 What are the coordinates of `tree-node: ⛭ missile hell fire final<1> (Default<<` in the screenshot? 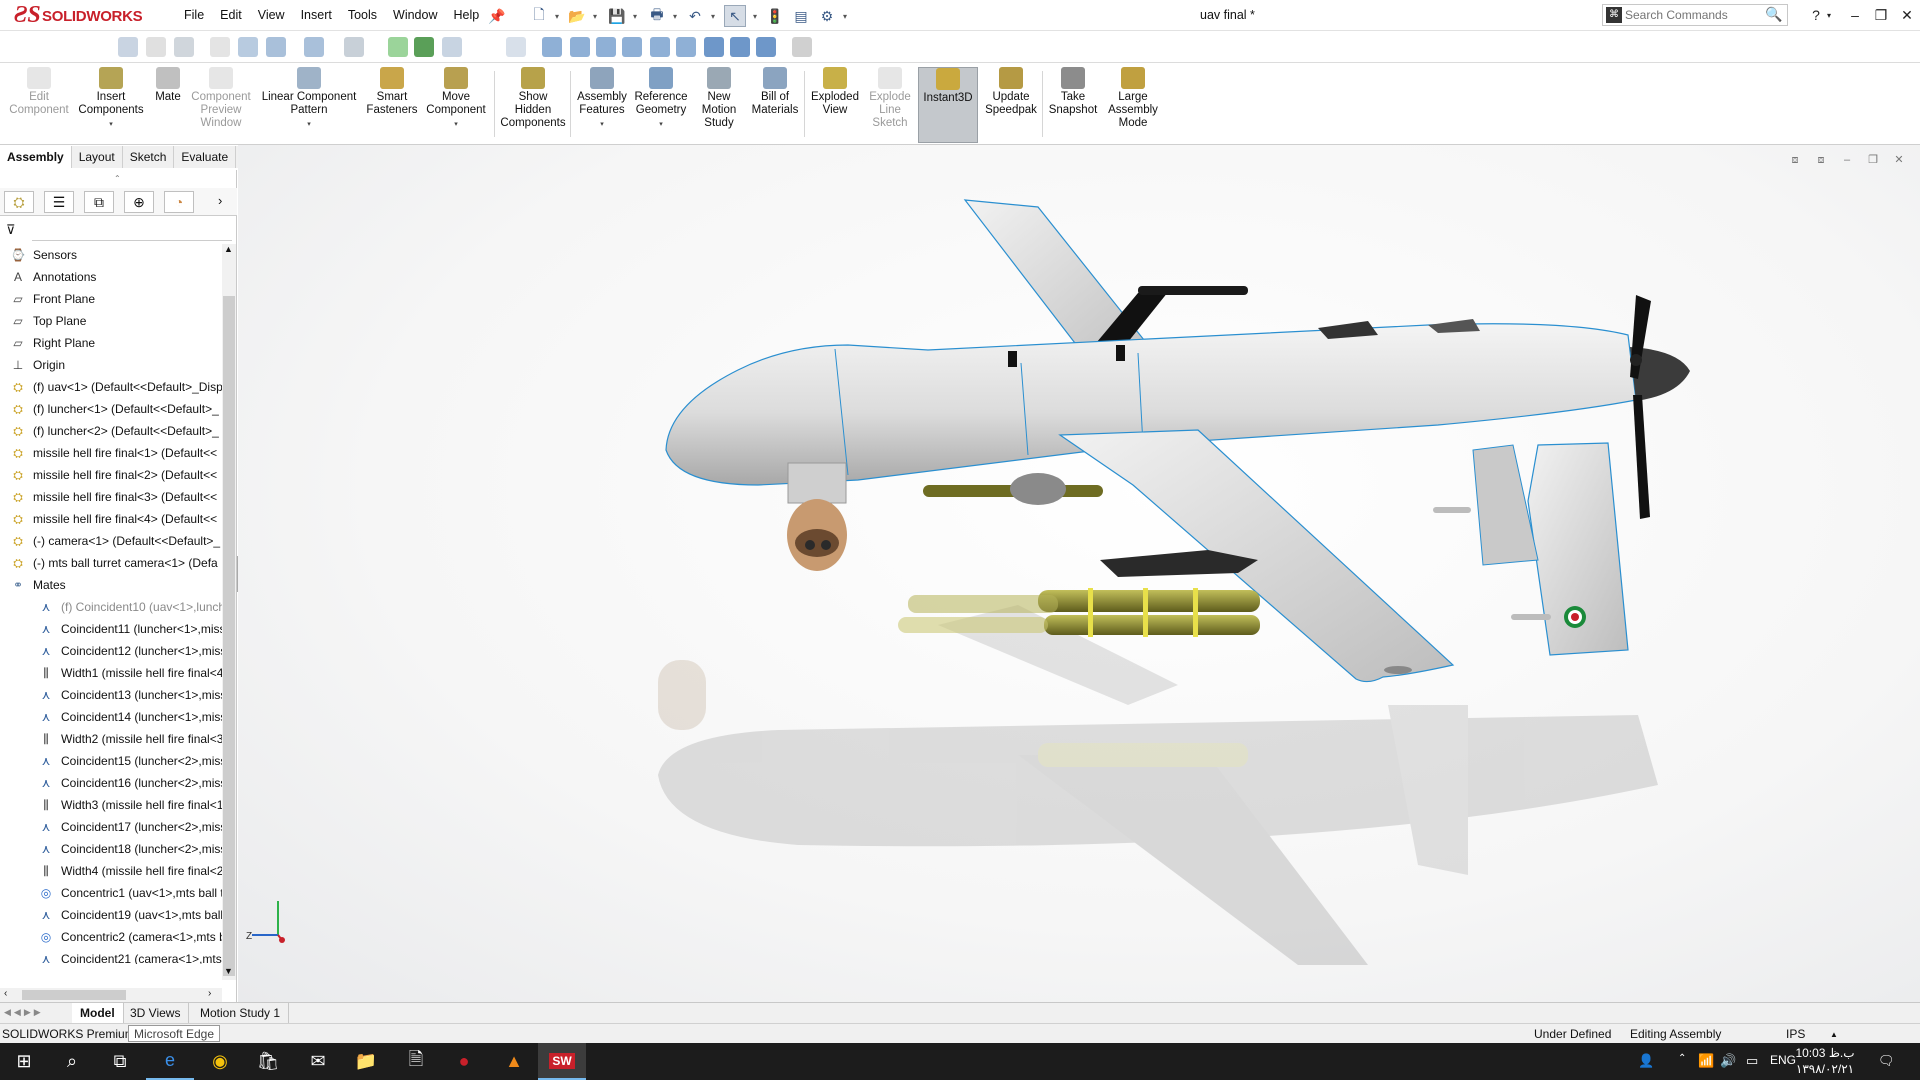 It's located at (111, 453).